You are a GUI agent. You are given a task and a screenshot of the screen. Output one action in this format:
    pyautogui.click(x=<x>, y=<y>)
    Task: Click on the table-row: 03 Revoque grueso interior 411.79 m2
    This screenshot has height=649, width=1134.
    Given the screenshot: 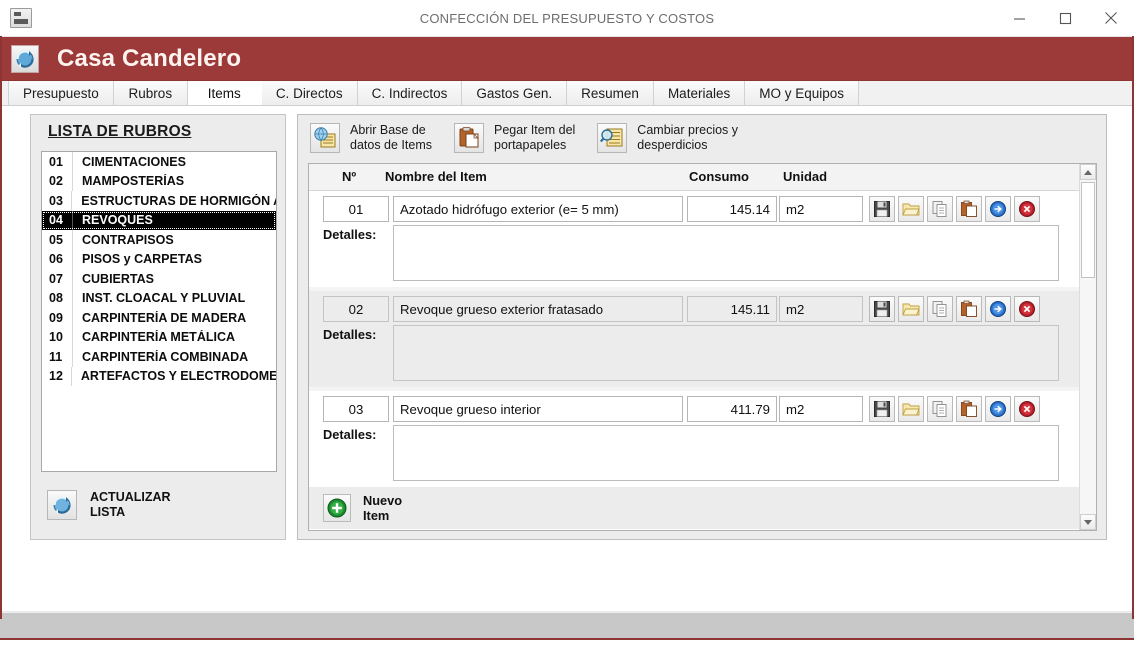 What is the action you would take?
    pyautogui.click(x=694, y=408)
    